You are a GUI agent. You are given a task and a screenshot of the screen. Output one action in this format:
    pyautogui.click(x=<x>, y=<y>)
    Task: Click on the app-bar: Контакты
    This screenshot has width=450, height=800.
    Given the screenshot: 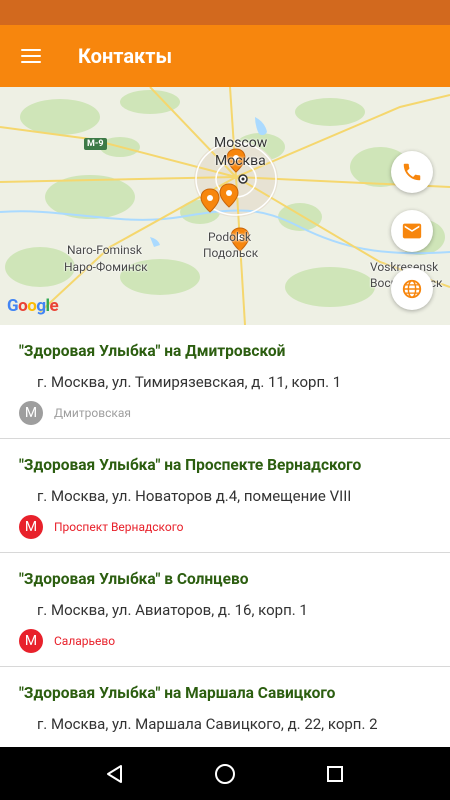 What is the action you would take?
    pyautogui.click(x=225, y=56)
    